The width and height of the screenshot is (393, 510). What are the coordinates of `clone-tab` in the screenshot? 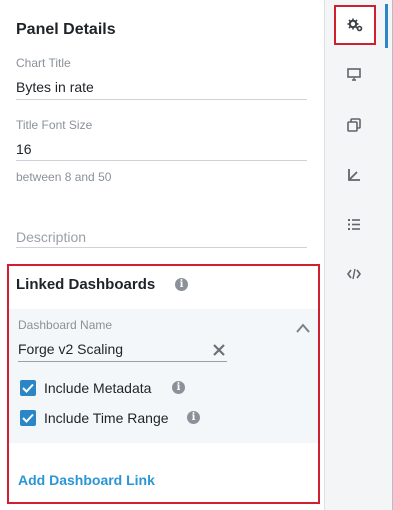 It's located at (355, 126).